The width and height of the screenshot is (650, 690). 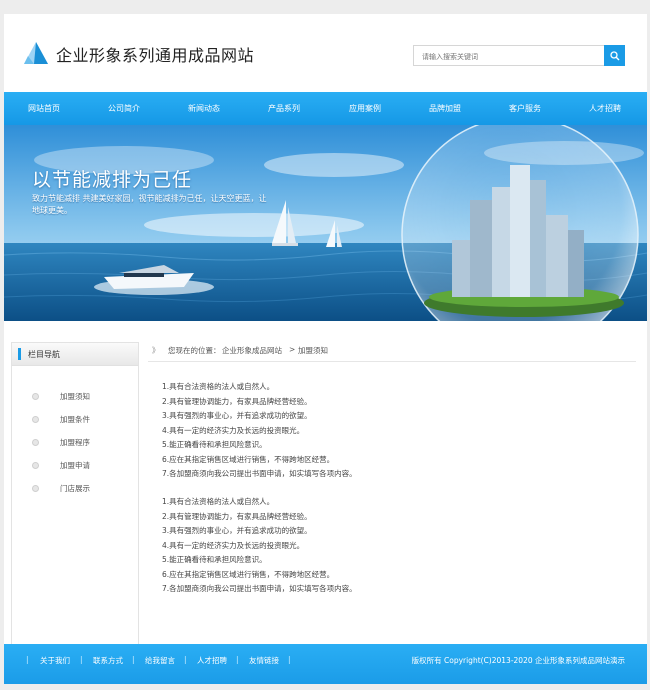 I want to click on sidebar-item-label: 加盟须知, so click(x=75, y=396).